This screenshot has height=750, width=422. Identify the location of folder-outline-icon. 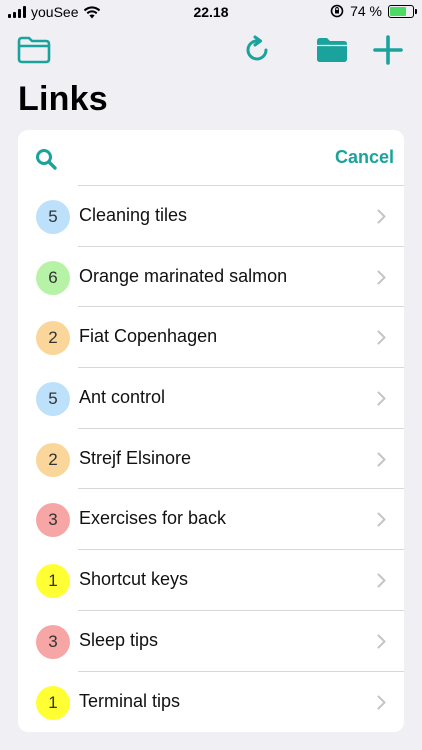
(34, 50).